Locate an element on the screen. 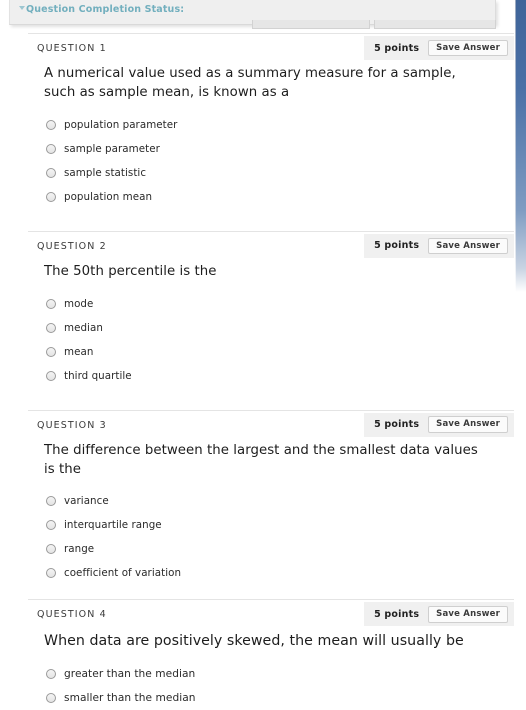  question-header-2: QUESTION 2 5 points Save Answer is located at coordinates (271, 246).